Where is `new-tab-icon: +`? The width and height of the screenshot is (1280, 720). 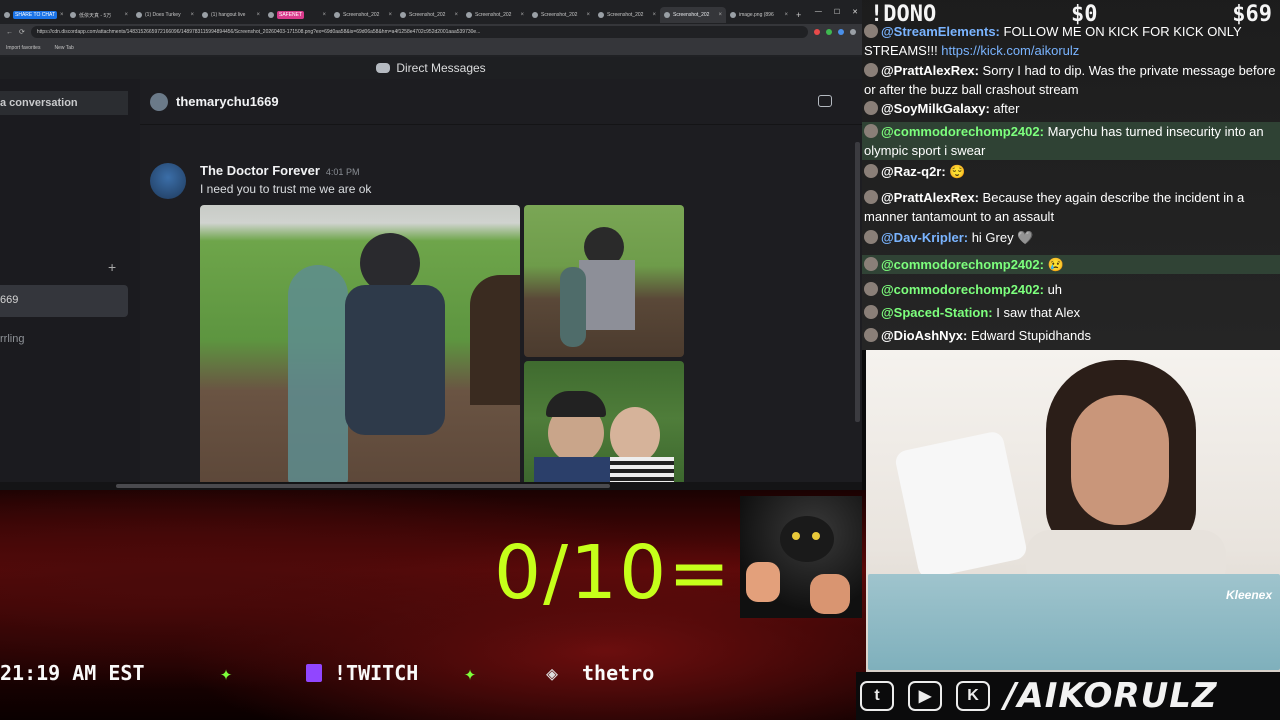 new-tab-icon: + is located at coordinates (798, 15).